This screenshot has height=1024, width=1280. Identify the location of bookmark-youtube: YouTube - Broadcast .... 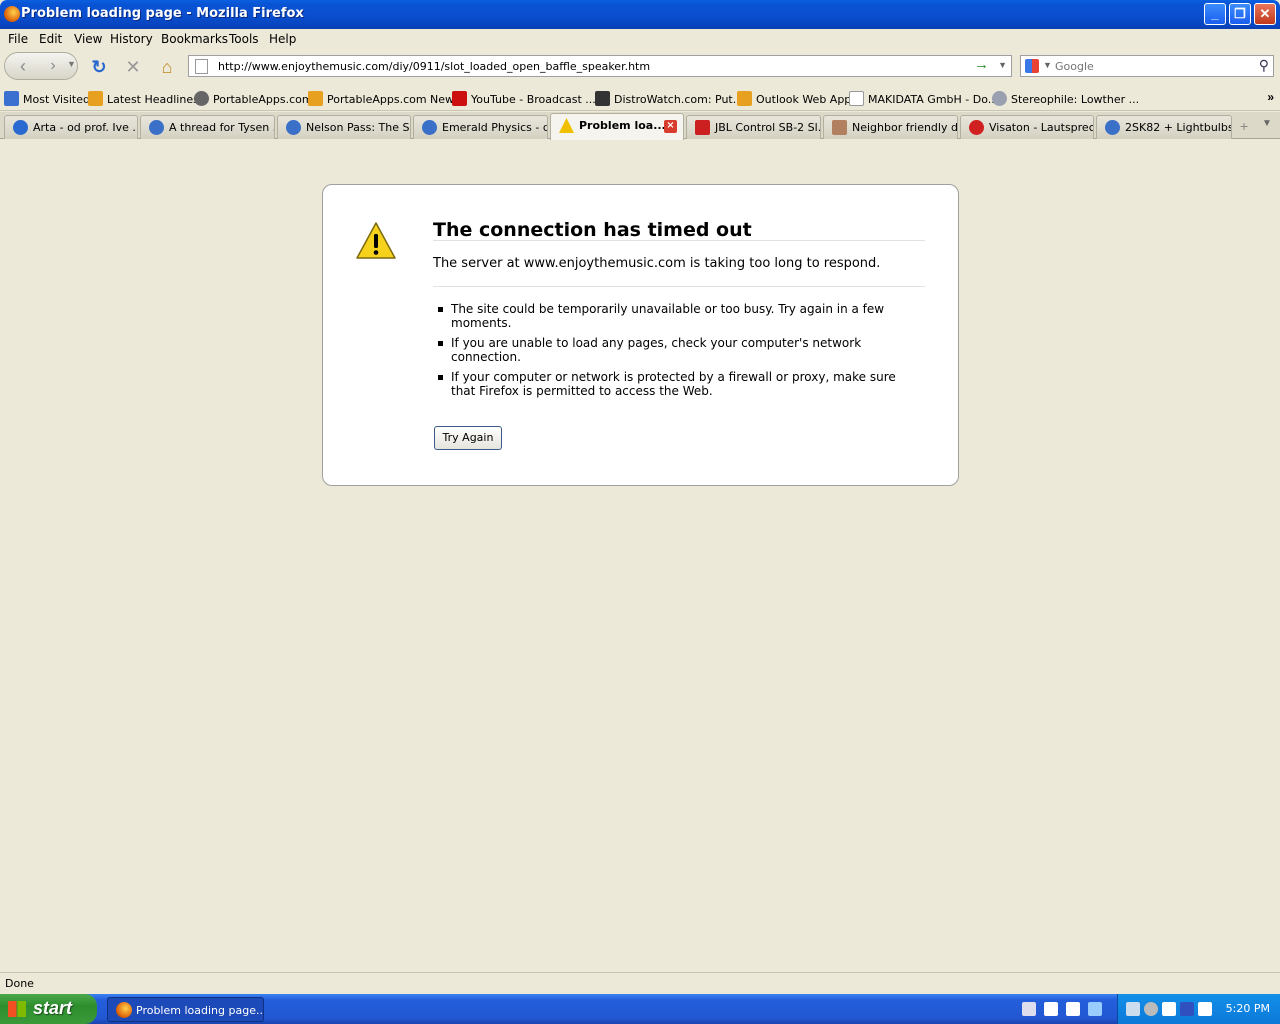
(524, 98).